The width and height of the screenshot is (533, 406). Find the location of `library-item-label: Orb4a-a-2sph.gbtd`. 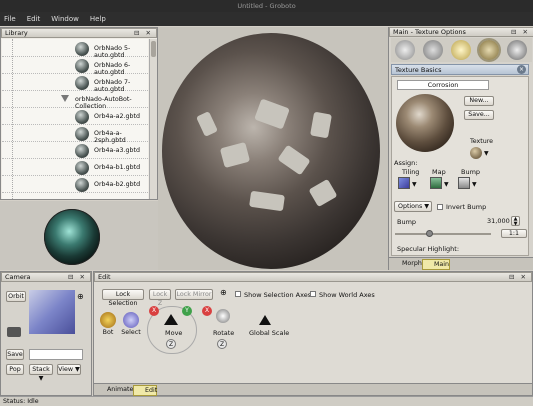

library-item-label: Orb4a-a-2sph.gbtd is located at coordinates (110, 137).